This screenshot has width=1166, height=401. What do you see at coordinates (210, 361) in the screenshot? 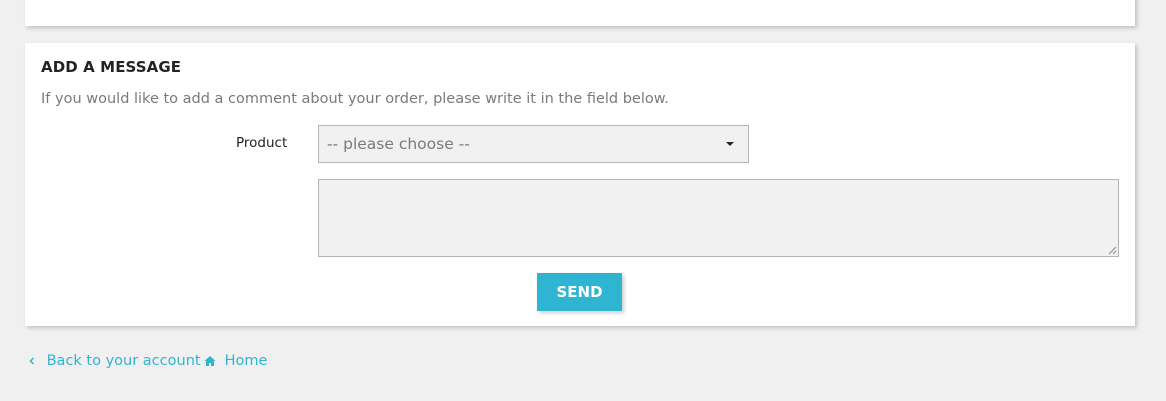
I see `home-icon` at bounding box center [210, 361].